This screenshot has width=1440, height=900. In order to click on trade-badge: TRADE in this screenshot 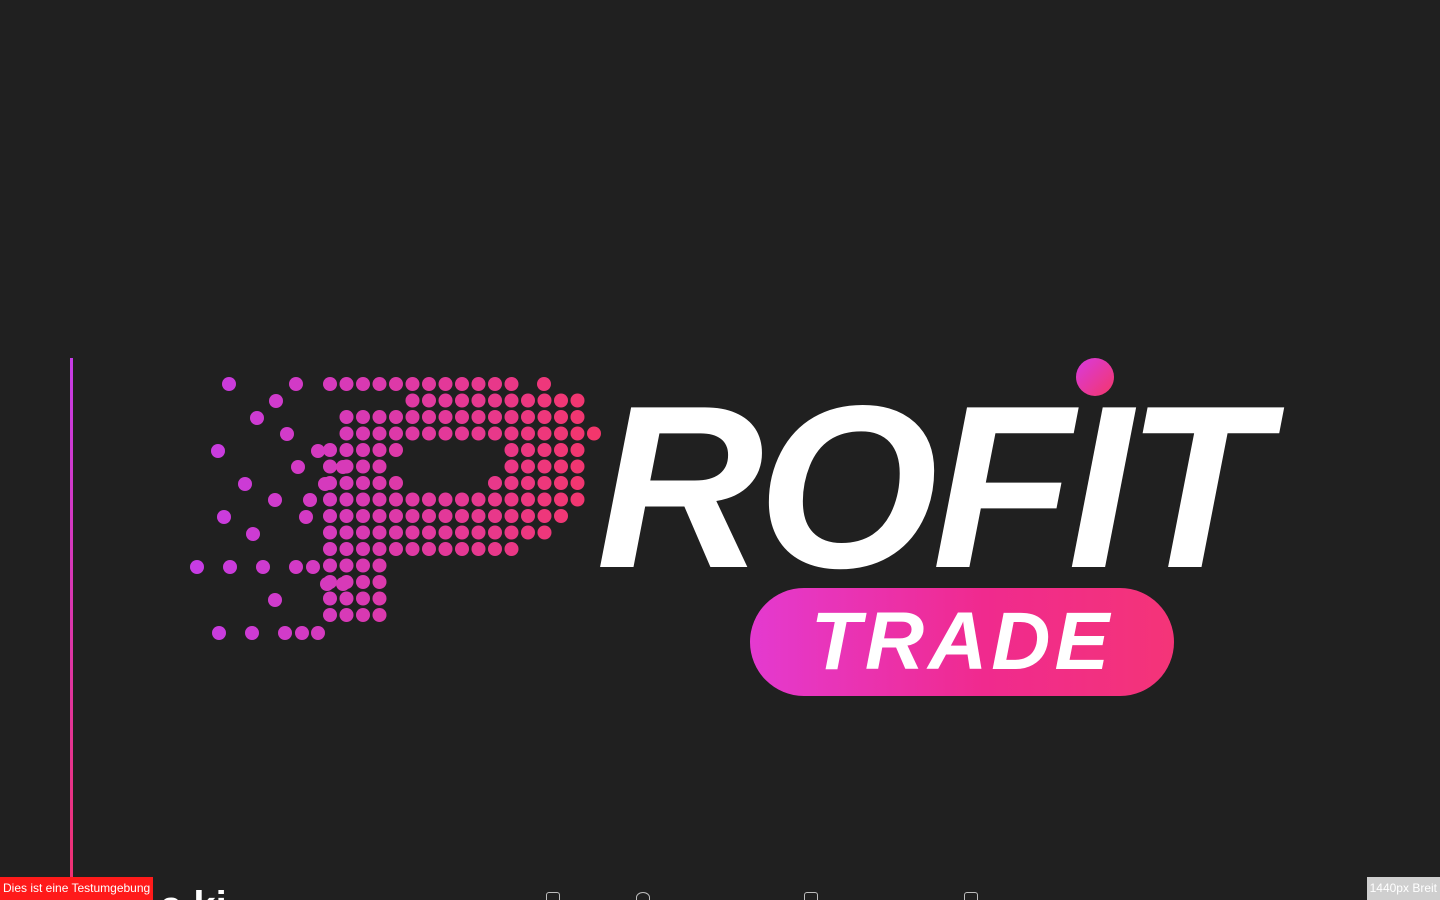, I will do `click(962, 642)`.